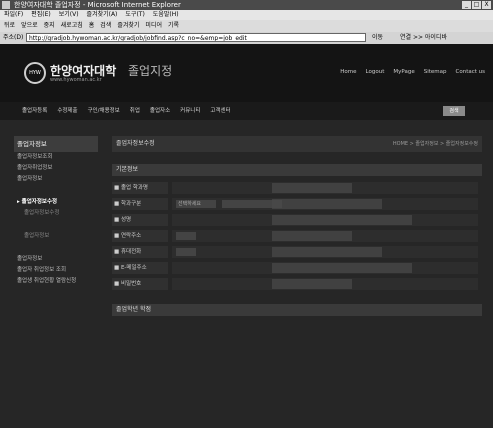 The image size is (493, 428). Describe the element at coordinates (297, 170) in the screenshot. I see `section-title: 기본정보` at that location.